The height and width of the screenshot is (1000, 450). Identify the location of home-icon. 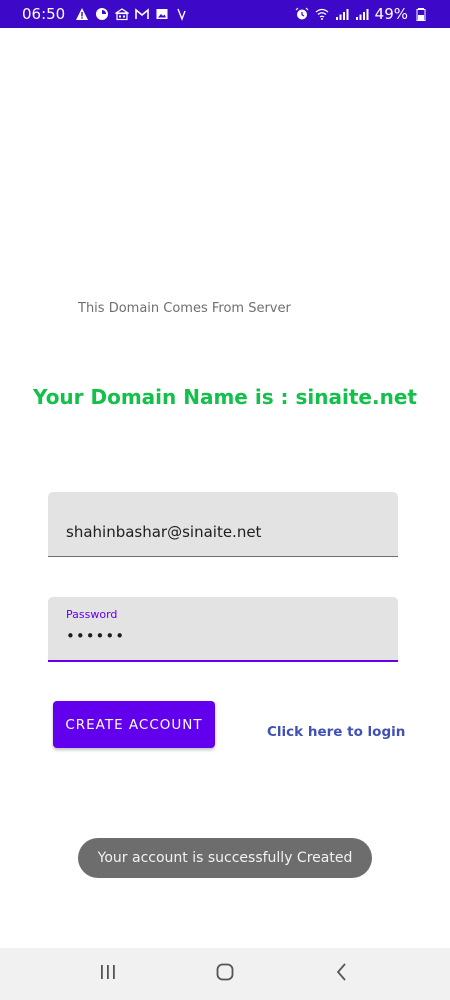
(225, 974).